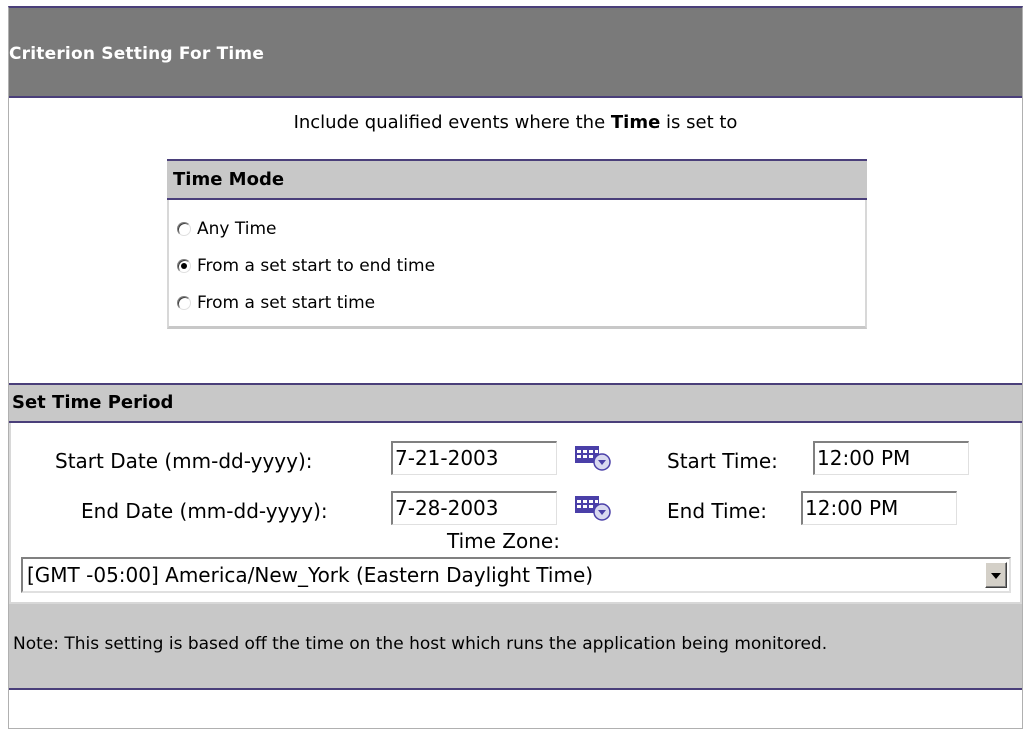 The height and width of the screenshot is (729, 1023). I want to click on time-zone-label: Time Zone:, so click(503, 541).